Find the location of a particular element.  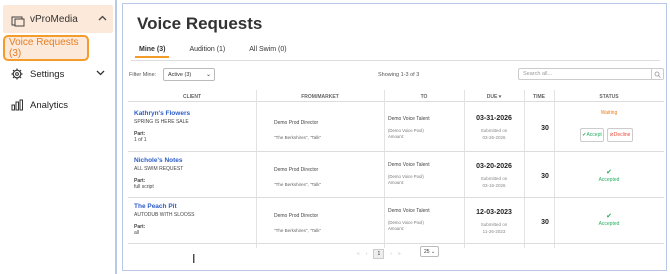

sidebar-item-settings: Settings is located at coordinates (56, 74).